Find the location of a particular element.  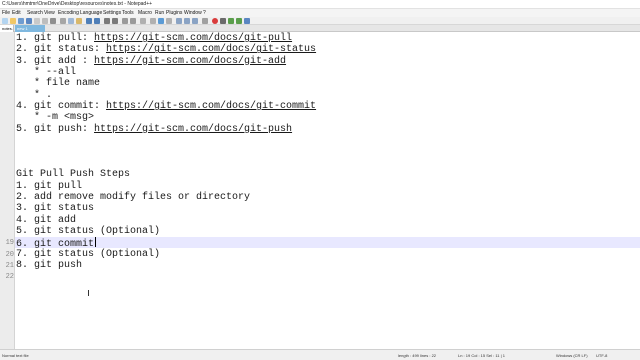

close-all-icon is located at coordinates (45, 21).